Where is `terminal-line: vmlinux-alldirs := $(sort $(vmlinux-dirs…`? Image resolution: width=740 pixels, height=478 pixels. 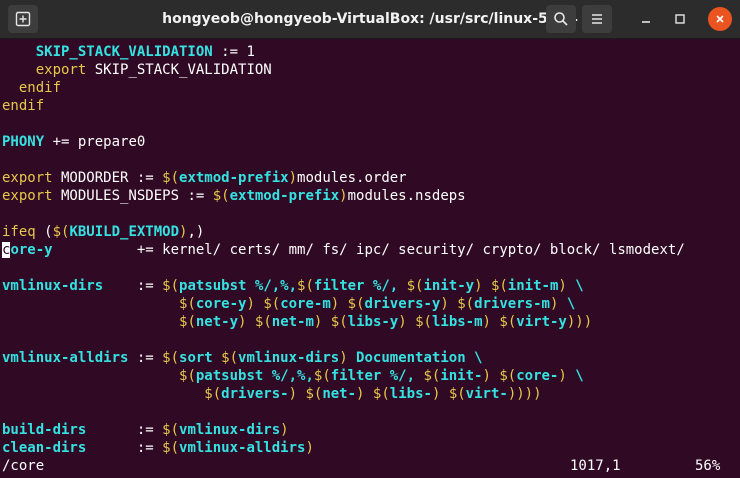
terminal-line: vmlinux-alldirs := $(sort $(vmlinux-dirs… is located at coordinates (242, 358).